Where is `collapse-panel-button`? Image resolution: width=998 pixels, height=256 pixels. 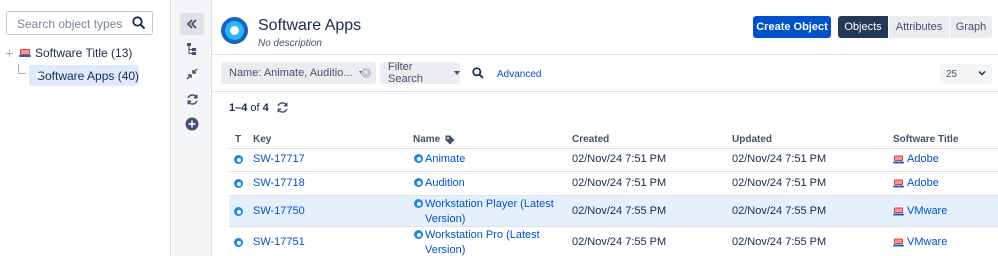 collapse-panel-button is located at coordinates (192, 24).